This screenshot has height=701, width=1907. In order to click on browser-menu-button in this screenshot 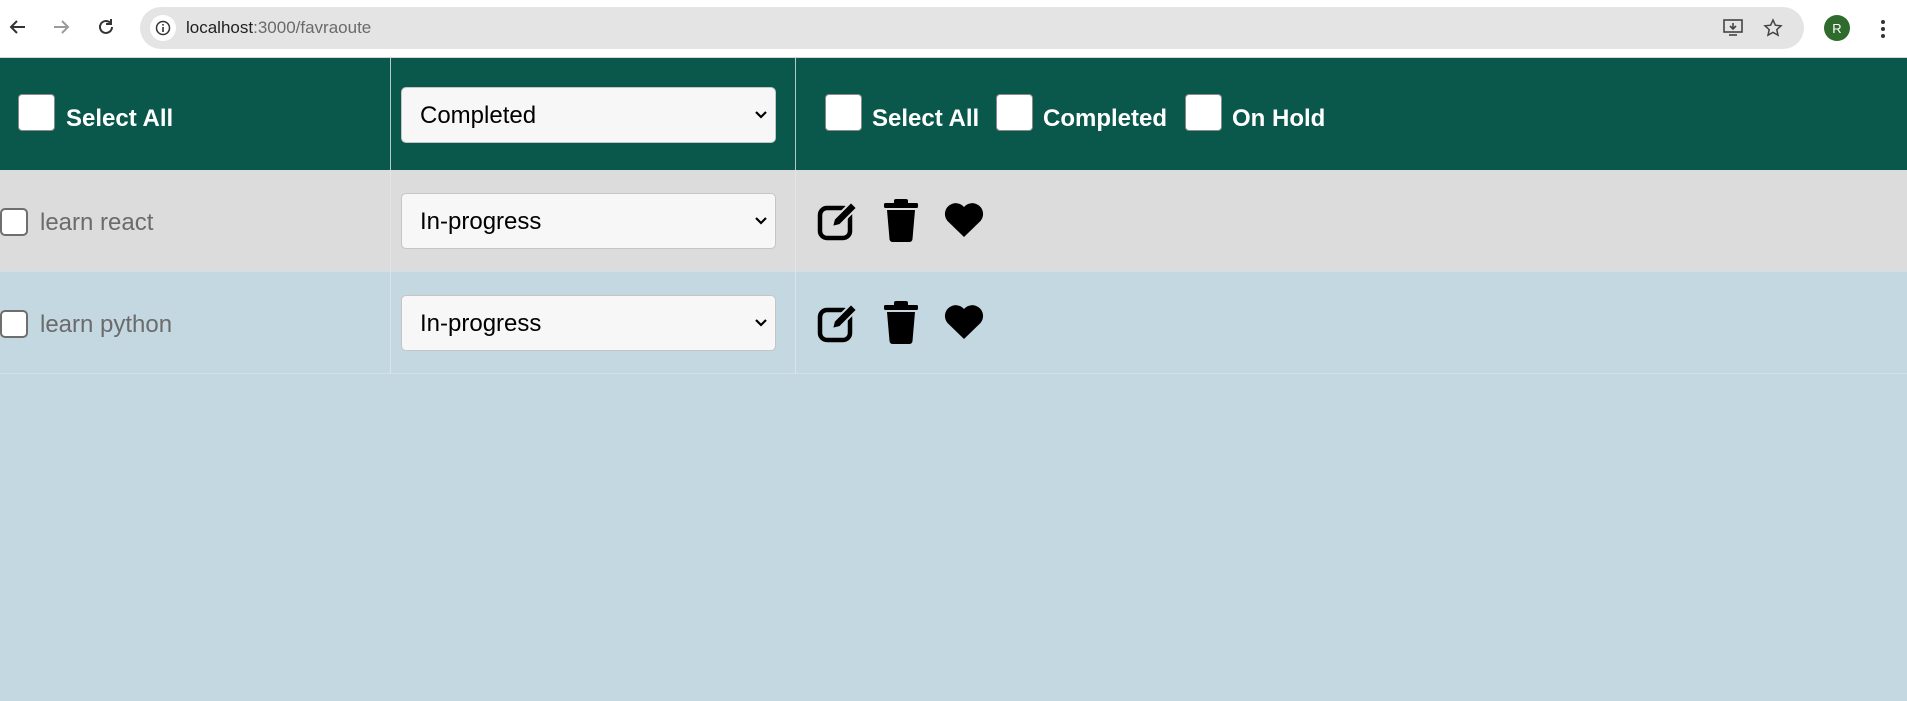, I will do `click(1883, 29)`.